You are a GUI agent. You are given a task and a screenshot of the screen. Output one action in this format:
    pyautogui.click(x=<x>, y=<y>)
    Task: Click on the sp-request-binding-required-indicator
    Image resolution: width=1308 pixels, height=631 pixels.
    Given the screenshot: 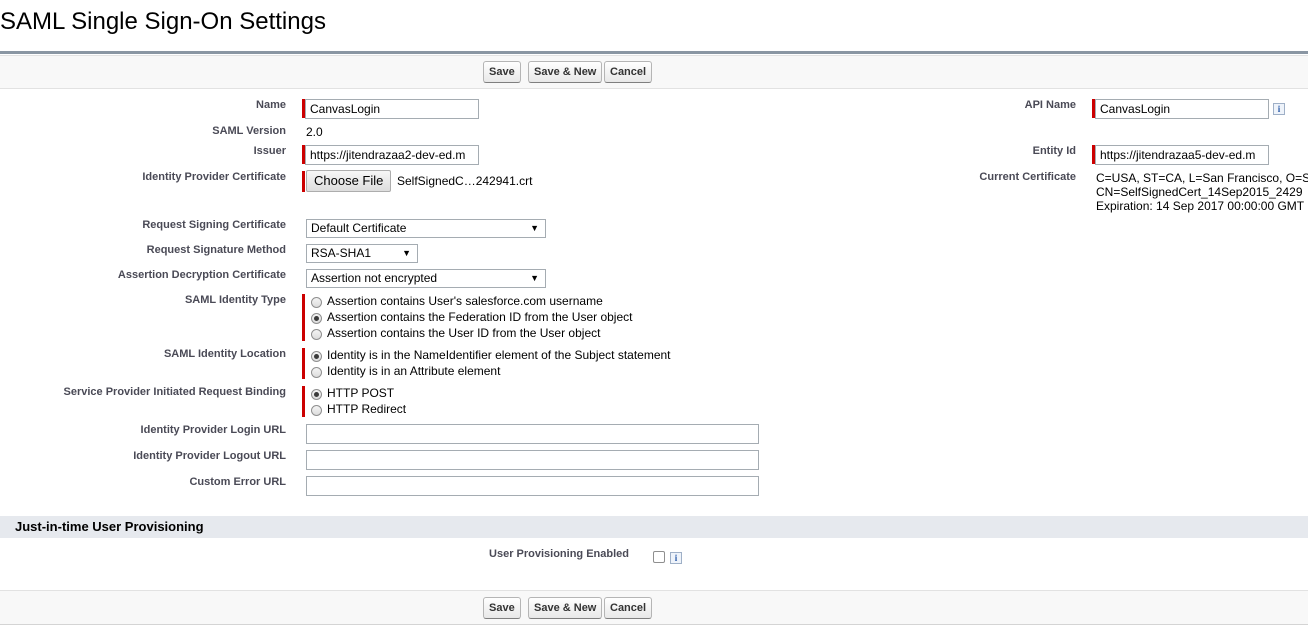 What is the action you would take?
    pyautogui.click(x=303, y=401)
    